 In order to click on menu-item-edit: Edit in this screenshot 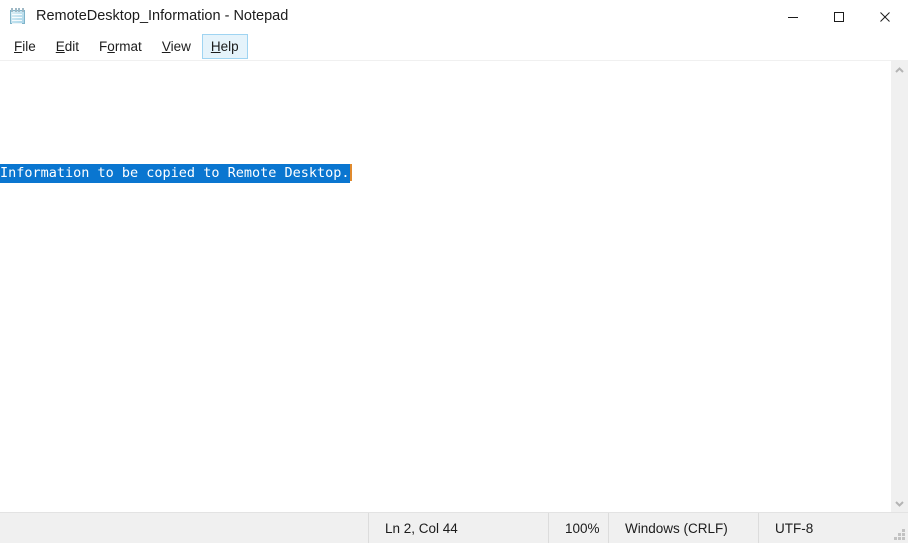, I will do `click(67, 46)`.